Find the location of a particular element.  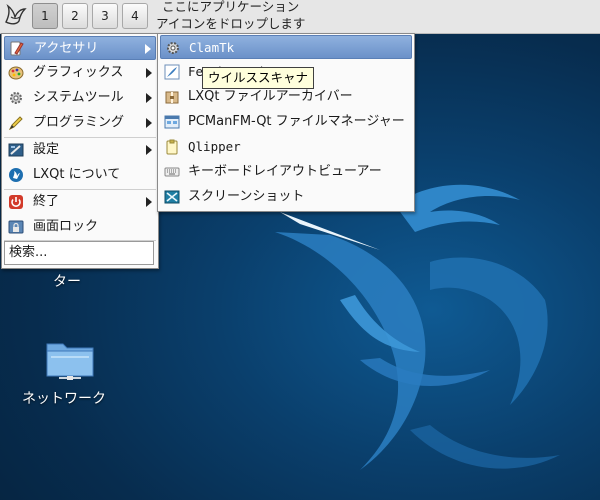

clipboard-icon is located at coordinates (172, 147).